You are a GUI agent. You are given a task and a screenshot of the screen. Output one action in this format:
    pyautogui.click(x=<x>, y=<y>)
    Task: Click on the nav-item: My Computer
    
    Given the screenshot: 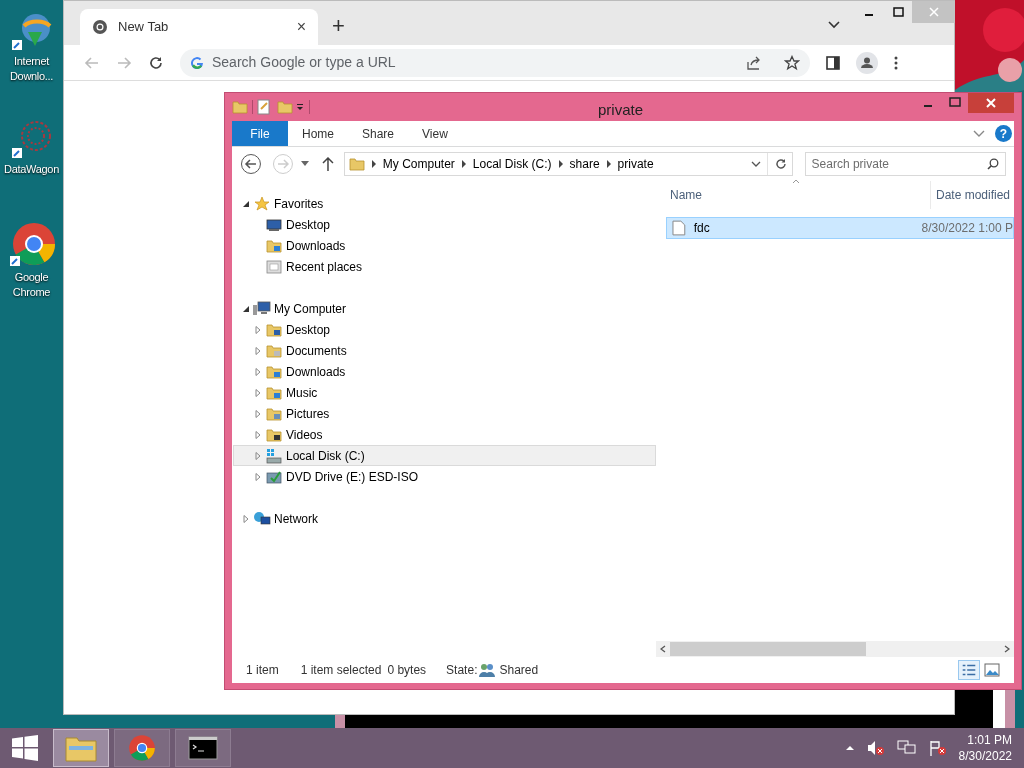 What is the action you would take?
    pyautogui.click(x=444, y=308)
    